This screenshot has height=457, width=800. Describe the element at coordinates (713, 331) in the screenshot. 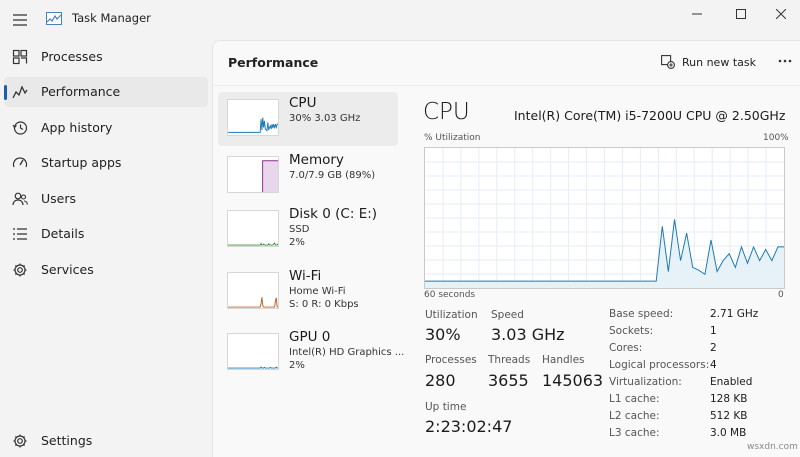

I see `spec-value: 1` at that location.